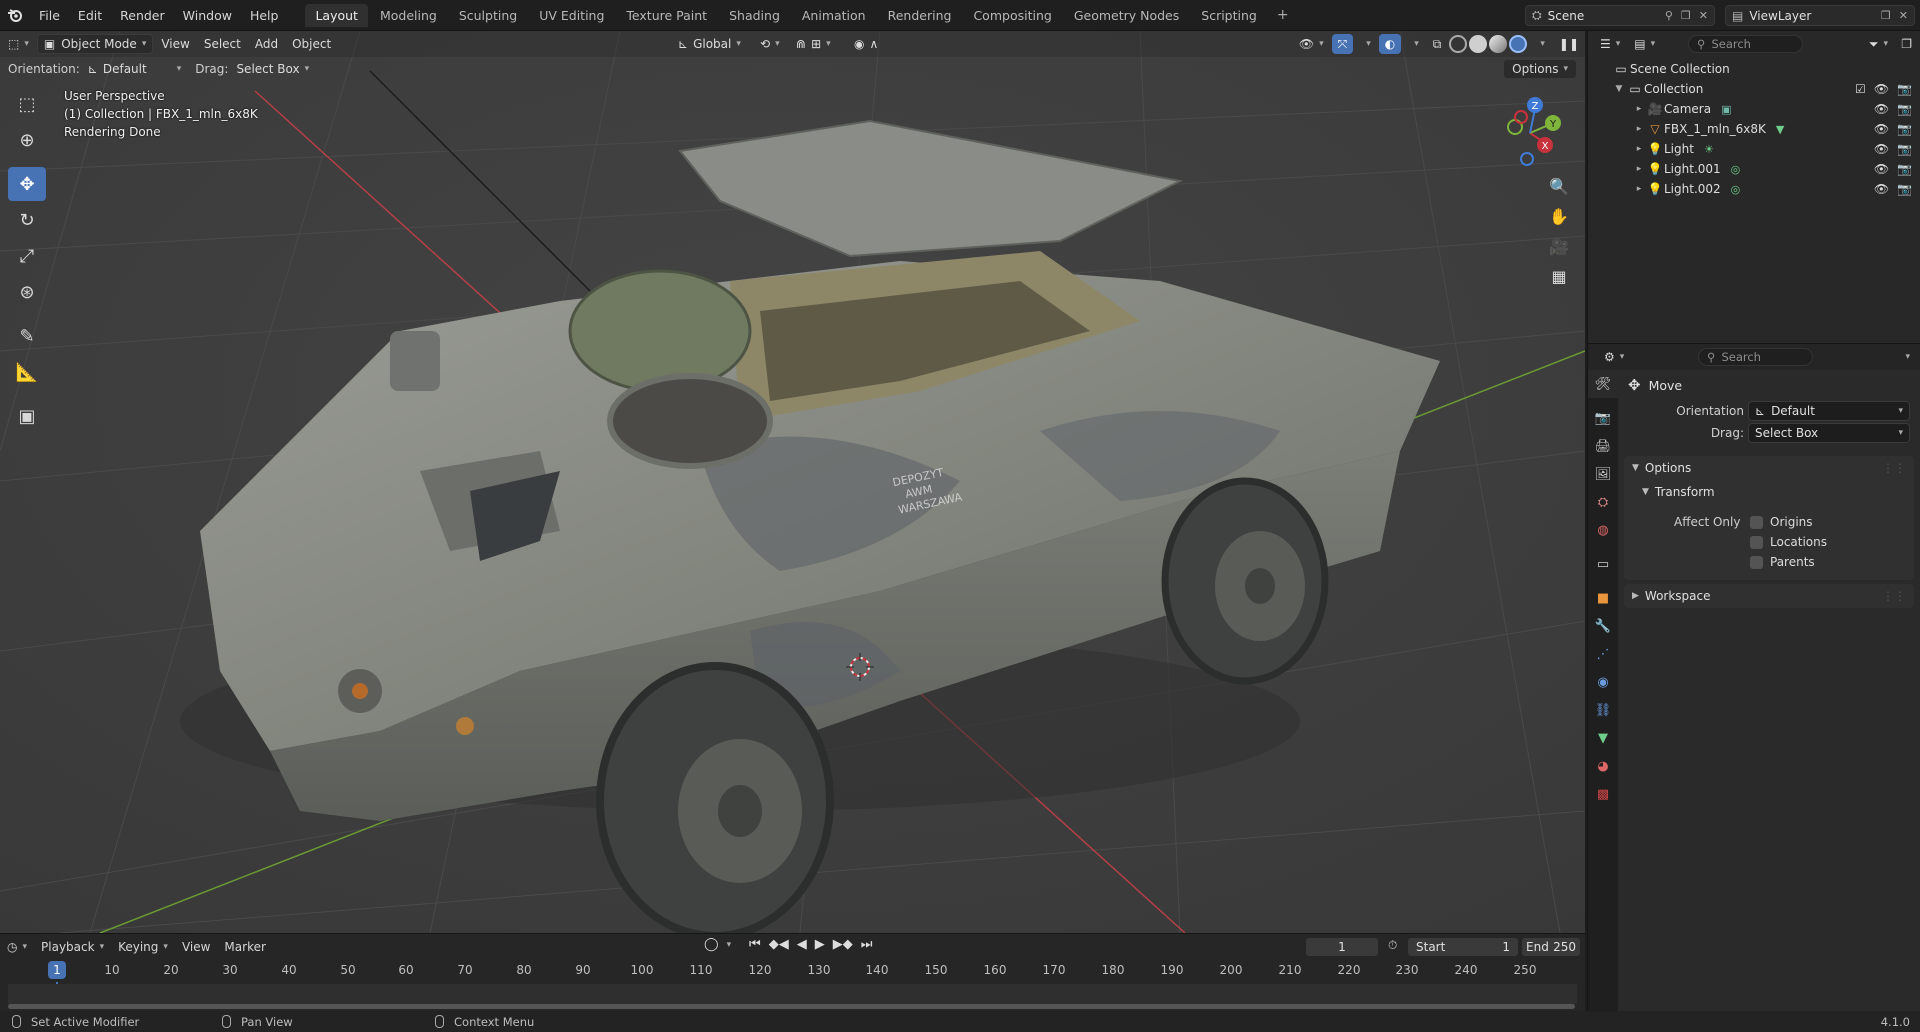  I want to click on tab-modeling: Modeling, so click(408, 15).